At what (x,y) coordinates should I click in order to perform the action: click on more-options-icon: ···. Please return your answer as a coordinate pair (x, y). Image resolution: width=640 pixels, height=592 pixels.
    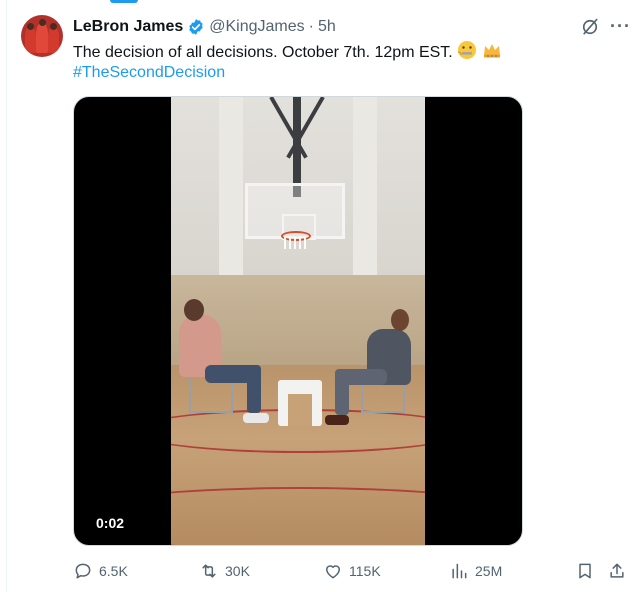
    Looking at the image, I should click on (620, 26).